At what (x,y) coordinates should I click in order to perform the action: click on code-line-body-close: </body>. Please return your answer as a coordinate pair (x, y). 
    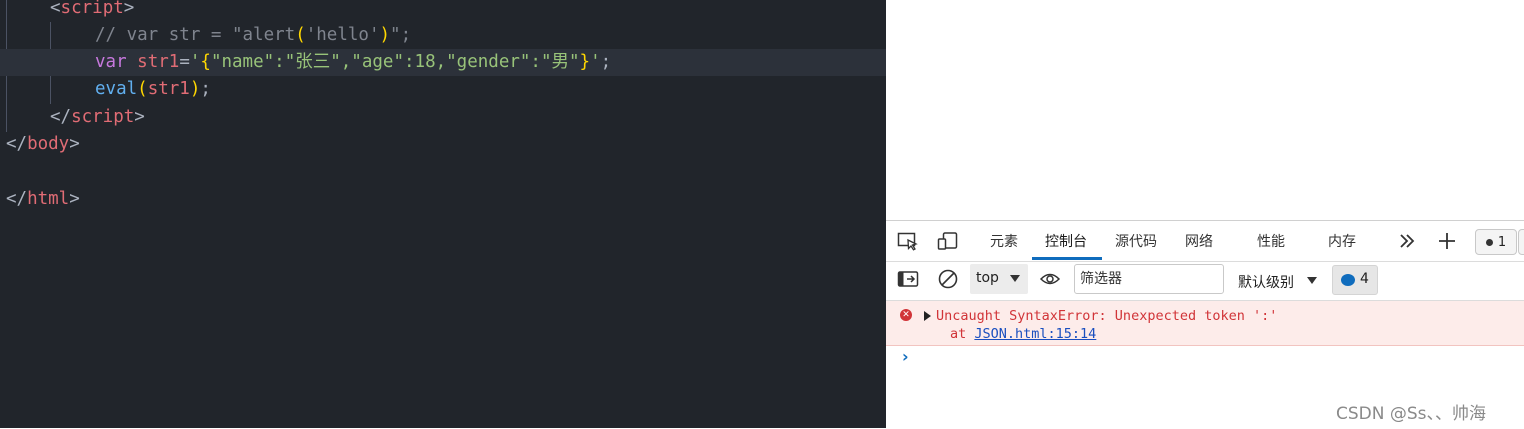
    Looking at the image, I should click on (43, 144).